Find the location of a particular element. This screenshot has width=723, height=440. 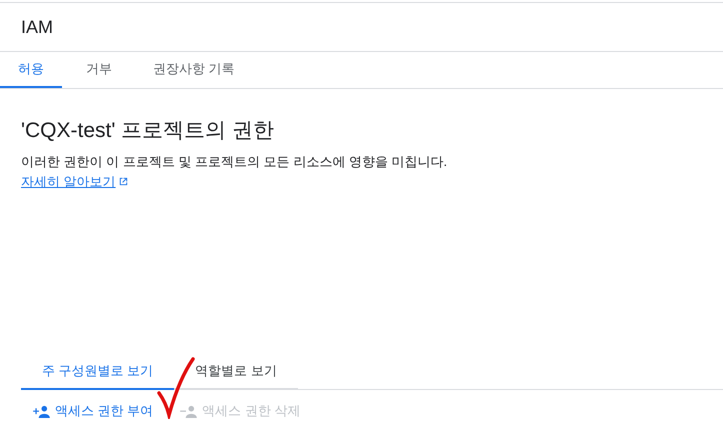

tab: 거부 is located at coordinates (99, 70).